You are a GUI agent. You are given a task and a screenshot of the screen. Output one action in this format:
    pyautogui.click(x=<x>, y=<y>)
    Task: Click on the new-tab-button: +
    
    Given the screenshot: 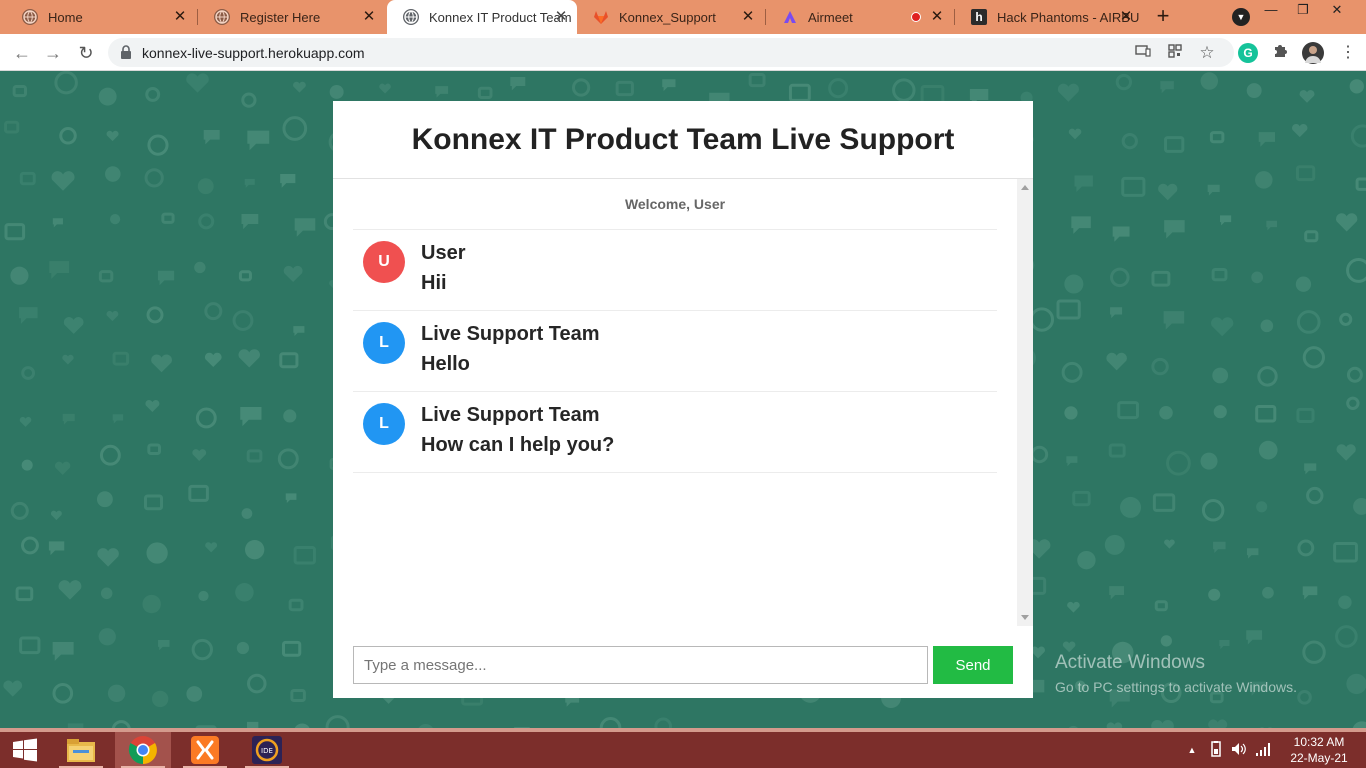 What is the action you would take?
    pyautogui.click(x=1163, y=16)
    